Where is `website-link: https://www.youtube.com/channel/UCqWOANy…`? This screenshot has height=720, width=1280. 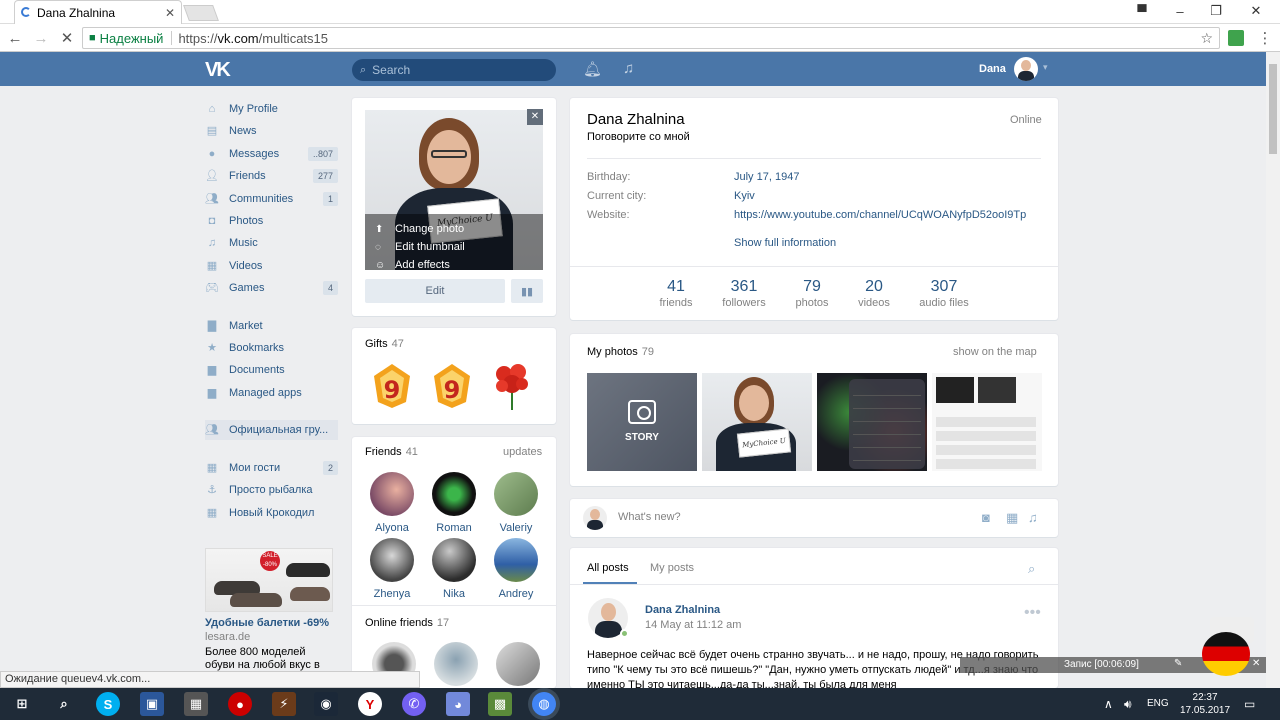 website-link: https://www.youtube.com/channel/UCqWOANy… is located at coordinates (887, 215).